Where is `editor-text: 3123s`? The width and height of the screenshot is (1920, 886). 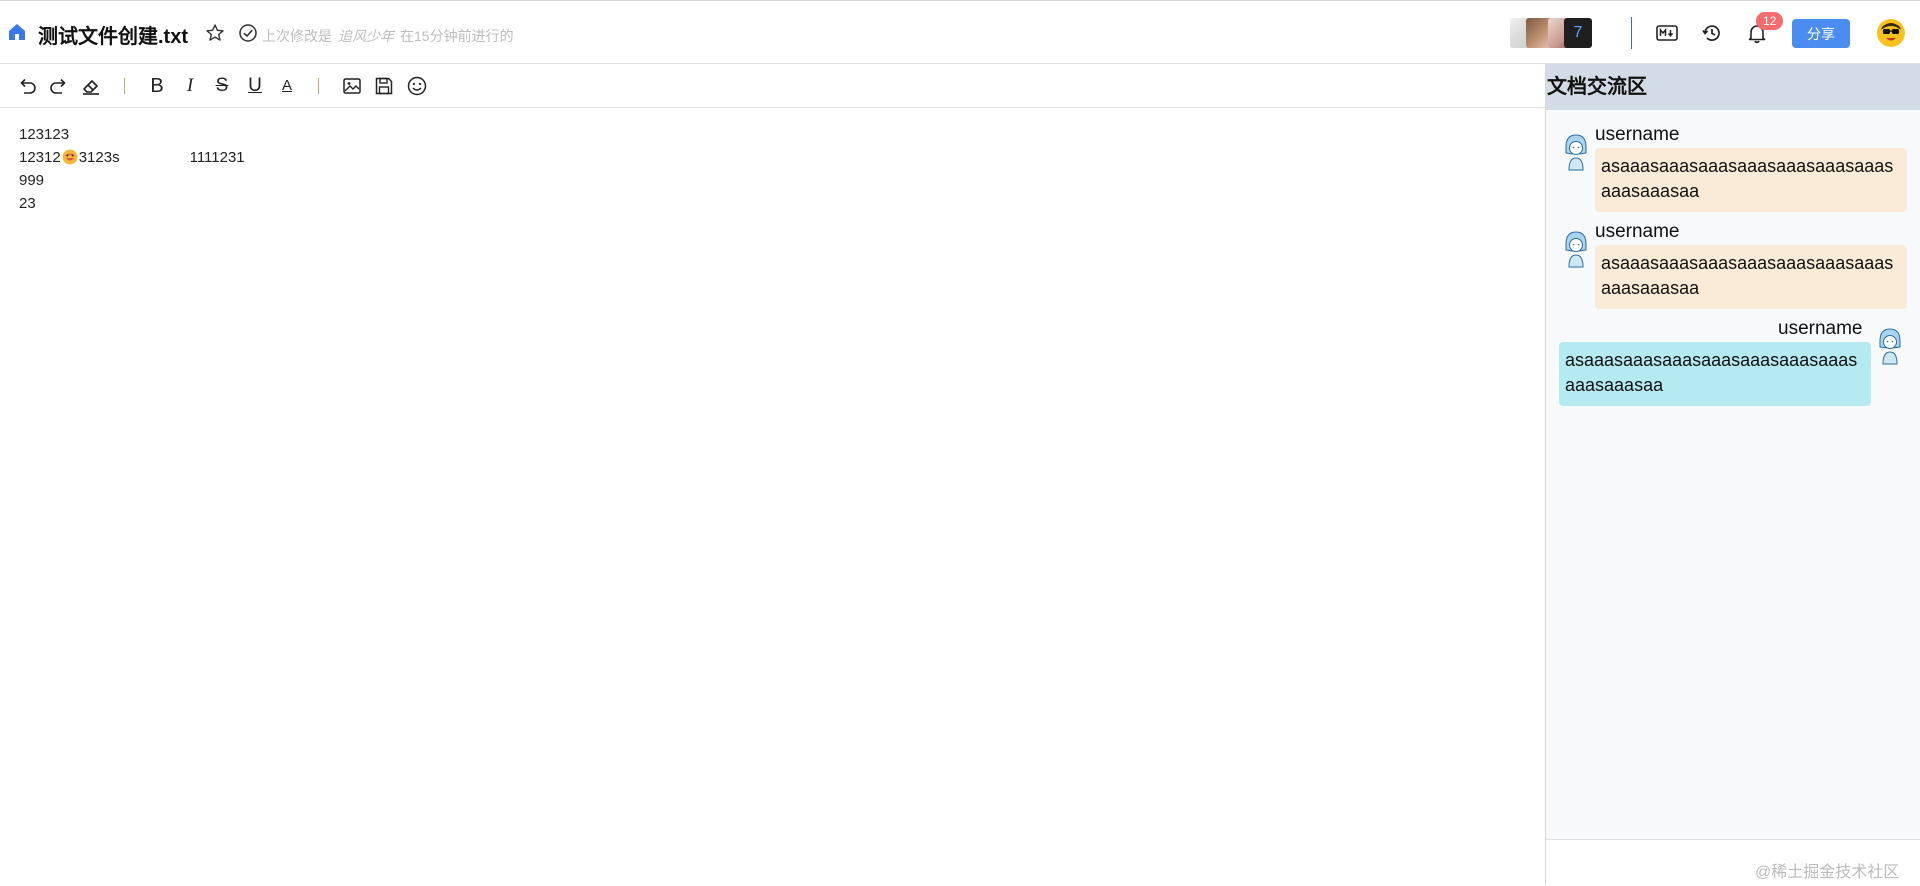
editor-text: 3123s is located at coordinates (99, 157).